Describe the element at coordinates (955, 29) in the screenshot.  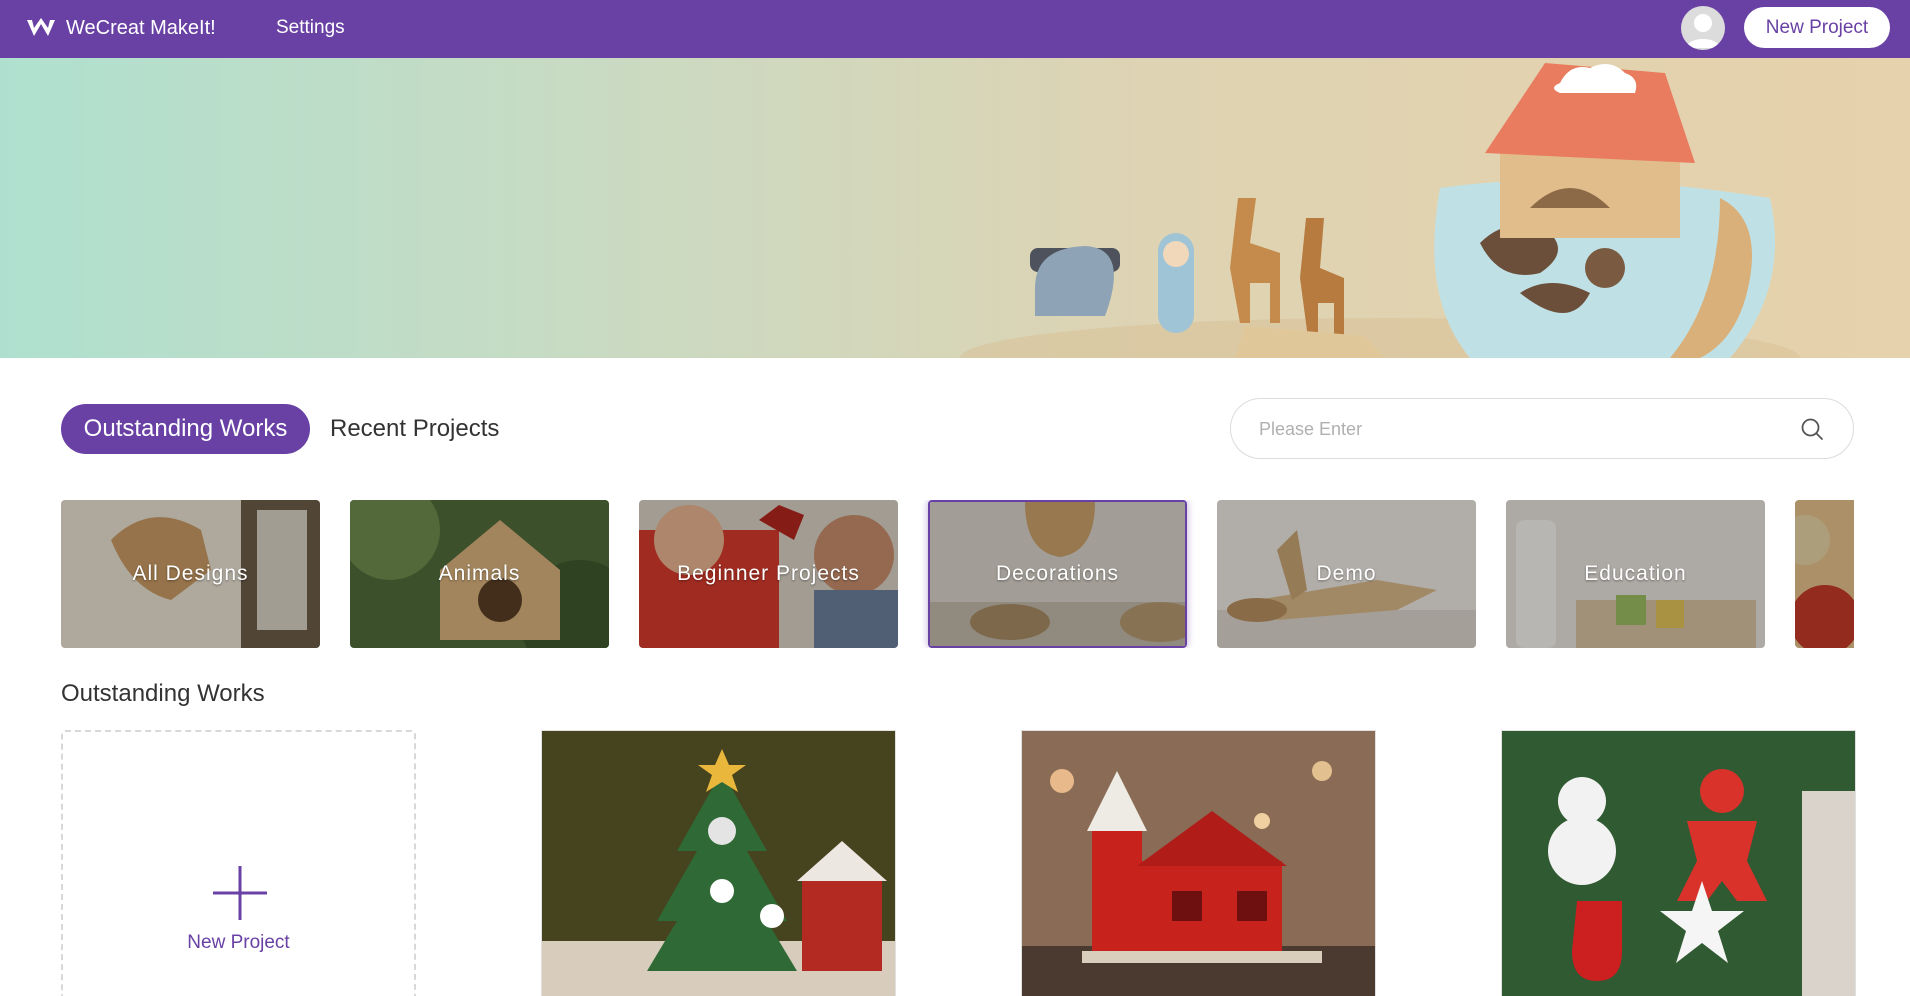
I see `top-navigation-bar: WeCreat MakeIt! Settings New Project` at that location.